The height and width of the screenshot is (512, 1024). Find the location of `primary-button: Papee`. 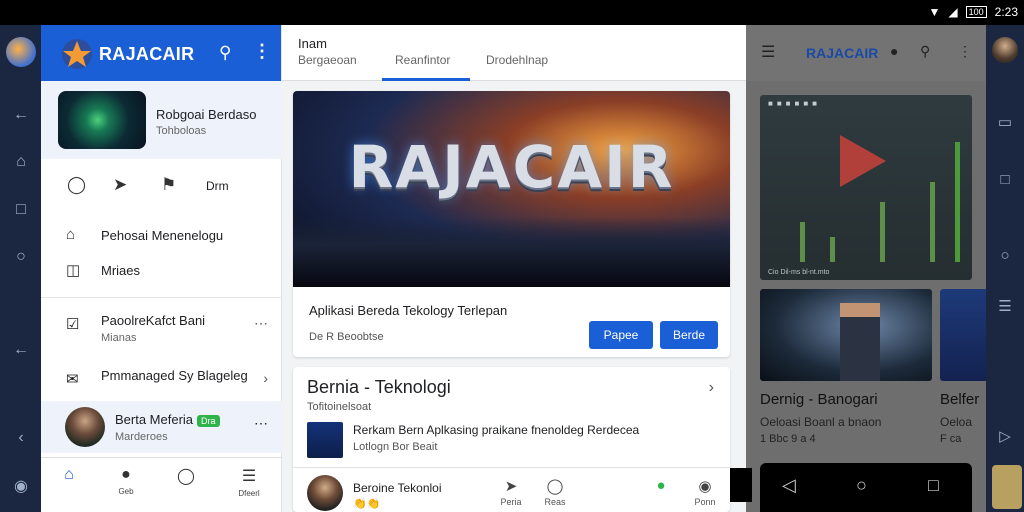

primary-button: Papee is located at coordinates (621, 335).